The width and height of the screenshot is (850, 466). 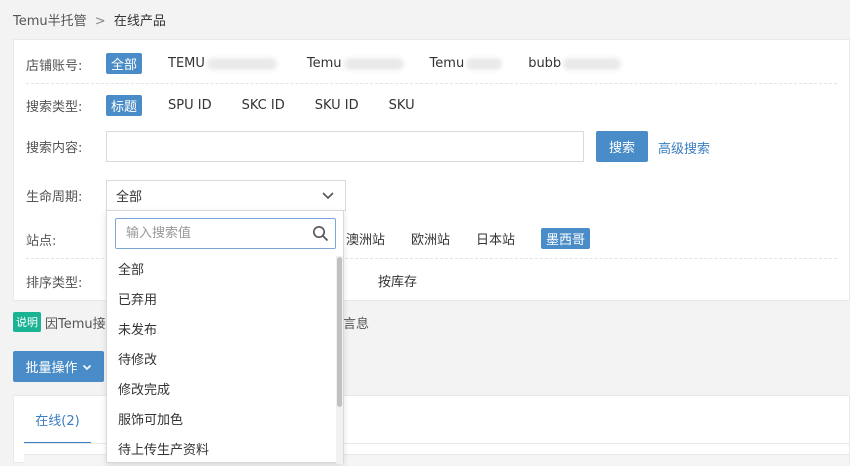 I want to click on info-note: 说明 因Temu接 言息, so click(x=191, y=322).